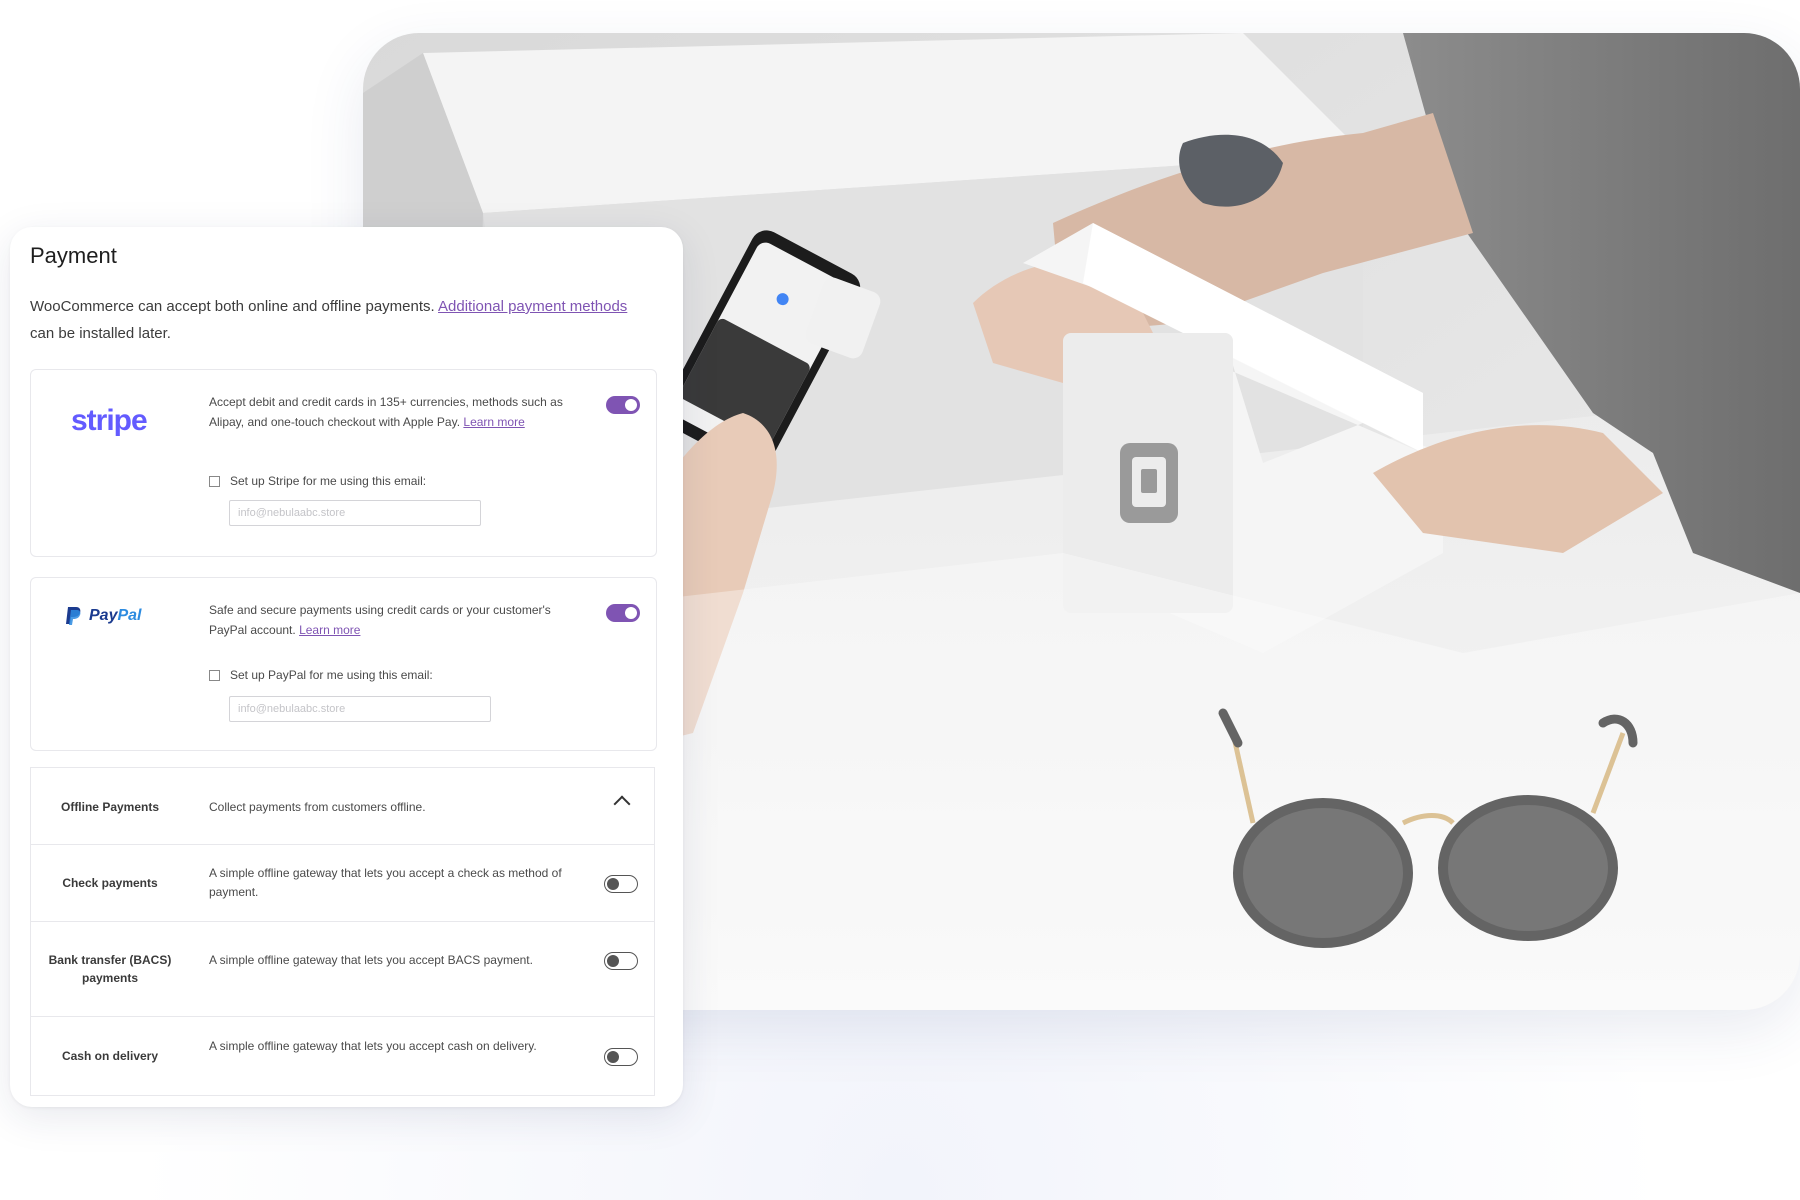 The image size is (1800, 1200). What do you see at coordinates (331, 675) in the screenshot?
I see `paypal-setup-label: Set up PayPal for me using this email:` at bounding box center [331, 675].